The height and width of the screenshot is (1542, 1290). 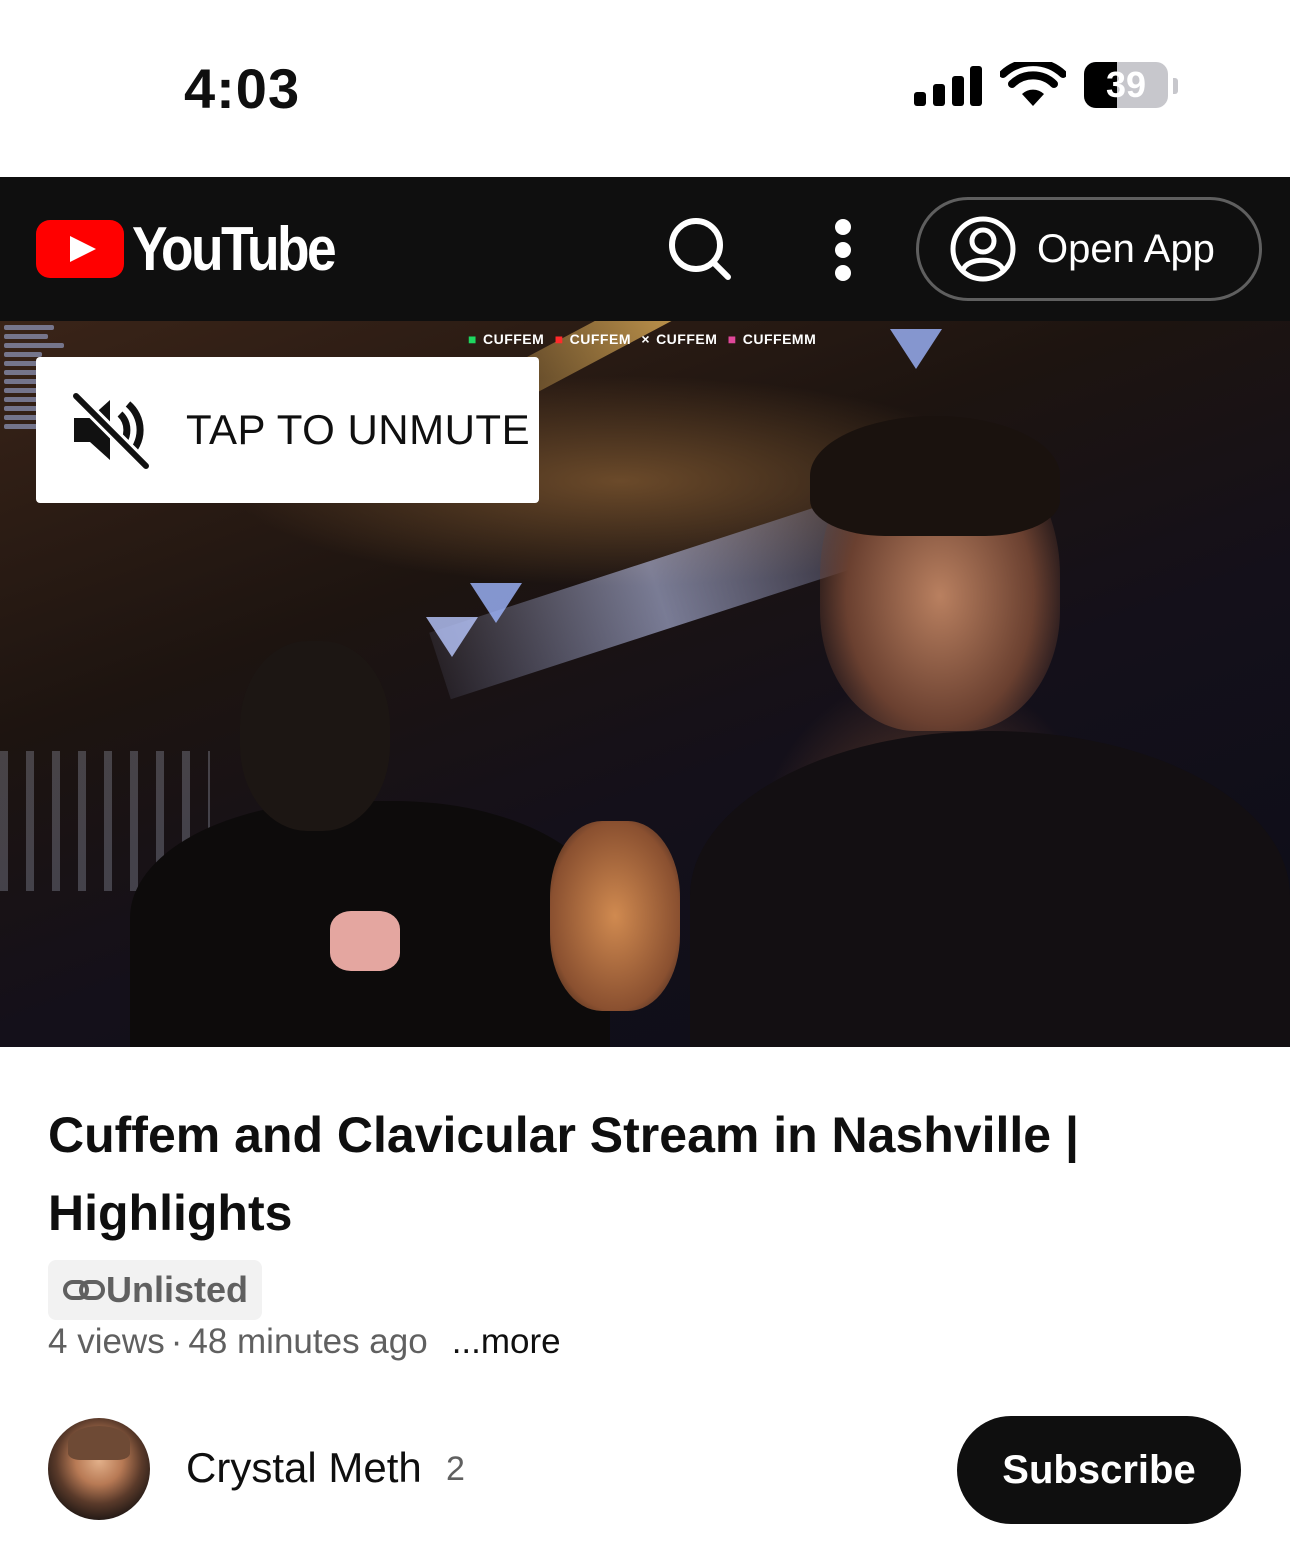 I want to click on subscribe-button: Subscribe, so click(x=1099, y=1470).